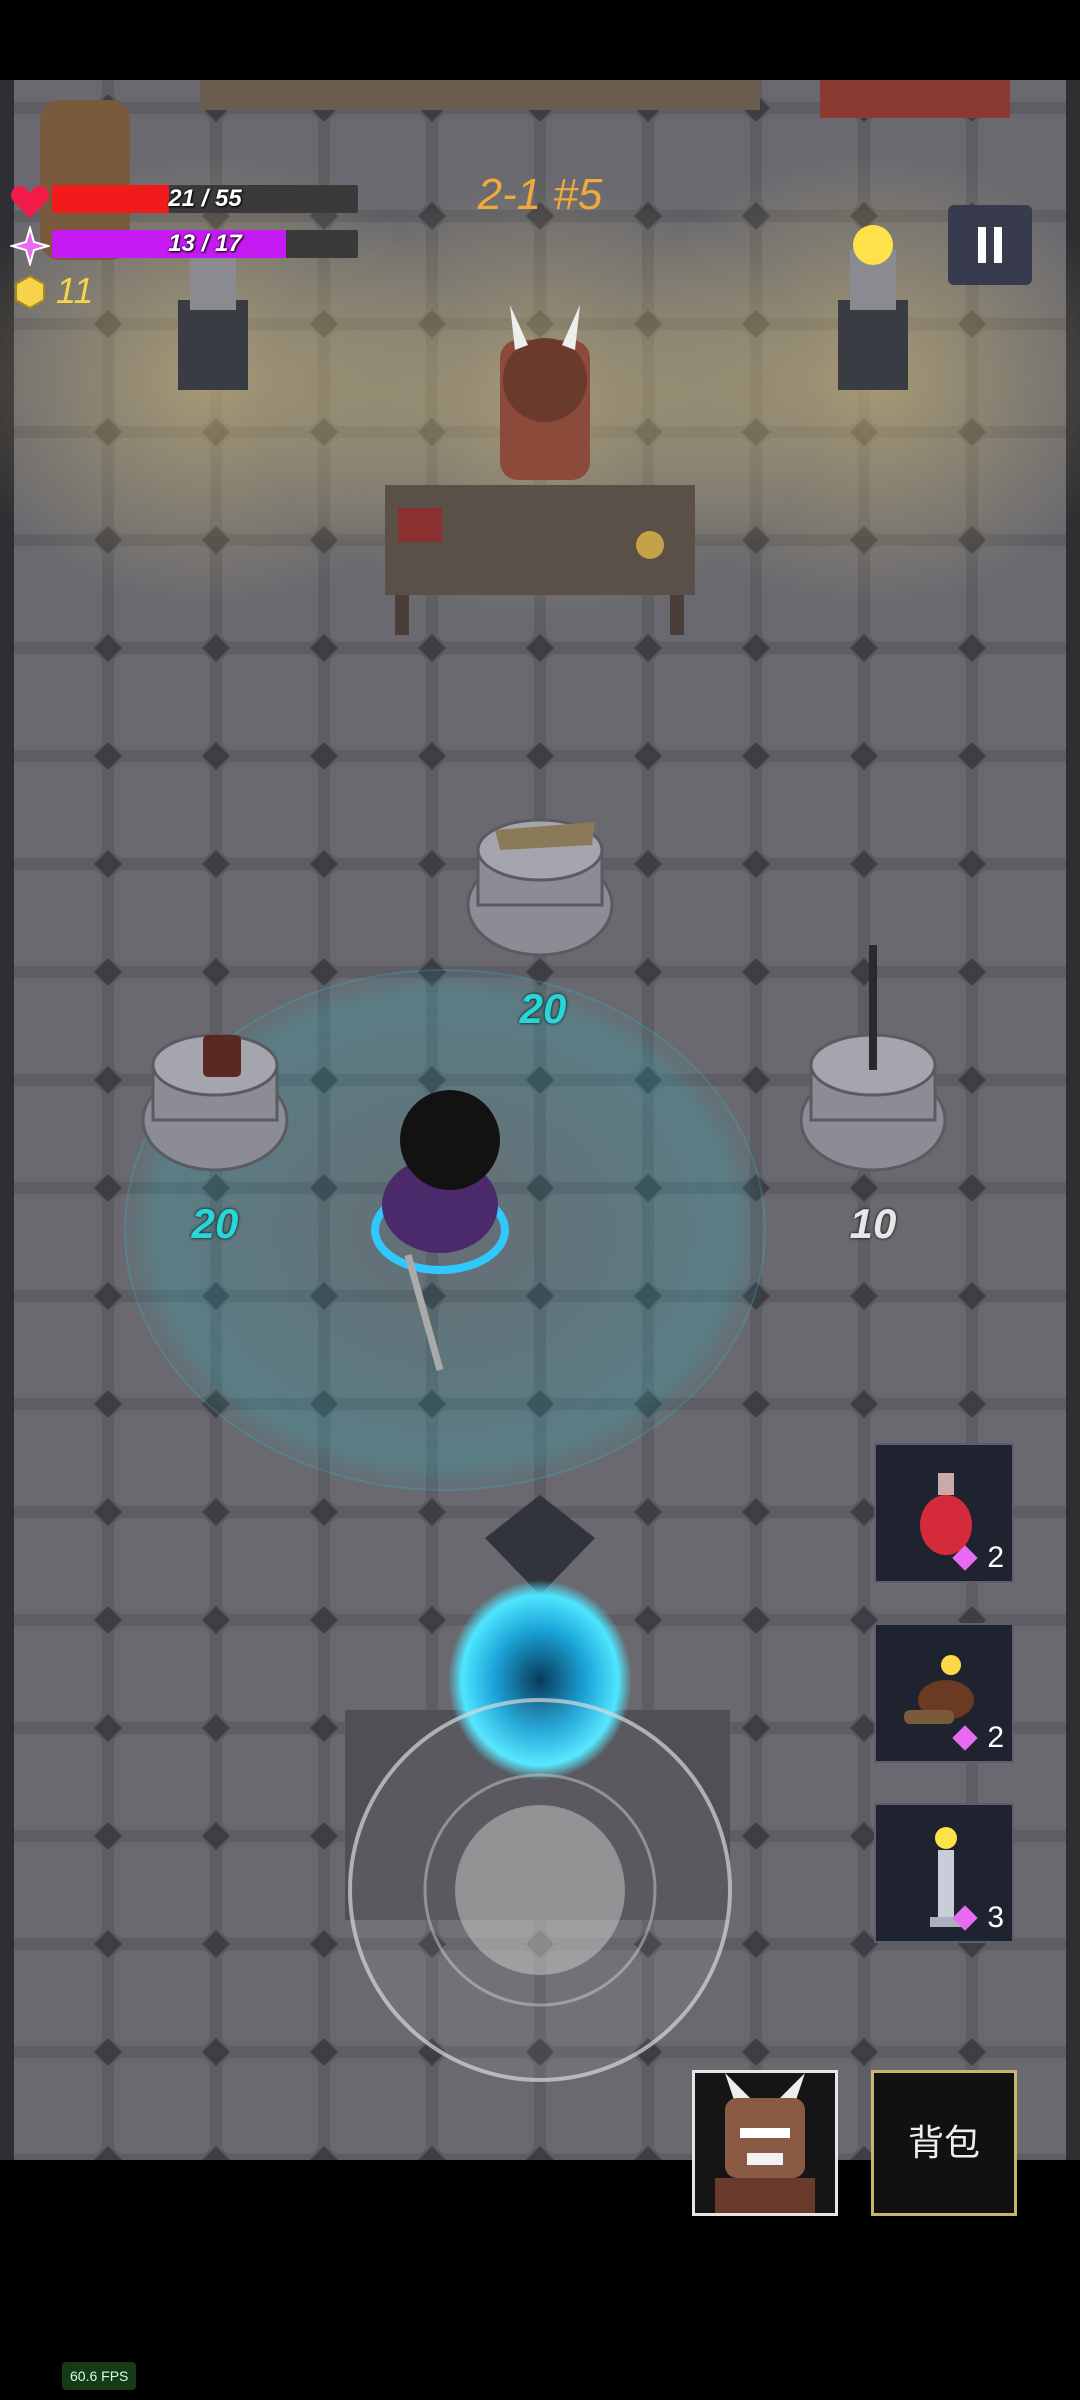  What do you see at coordinates (75, 290) in the screenshot?
I see `gold-count: 11` at bounding box center [75, 290].